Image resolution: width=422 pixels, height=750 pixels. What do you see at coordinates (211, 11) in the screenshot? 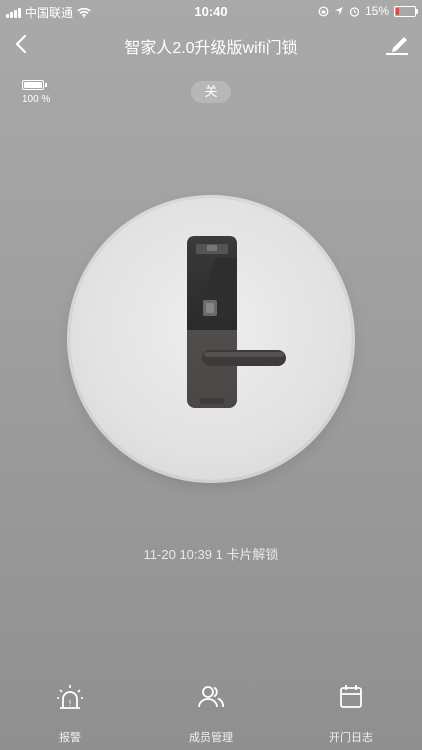
I see `status-bar: 中国联通 10:40 15%` at bounding box center [211, 11].